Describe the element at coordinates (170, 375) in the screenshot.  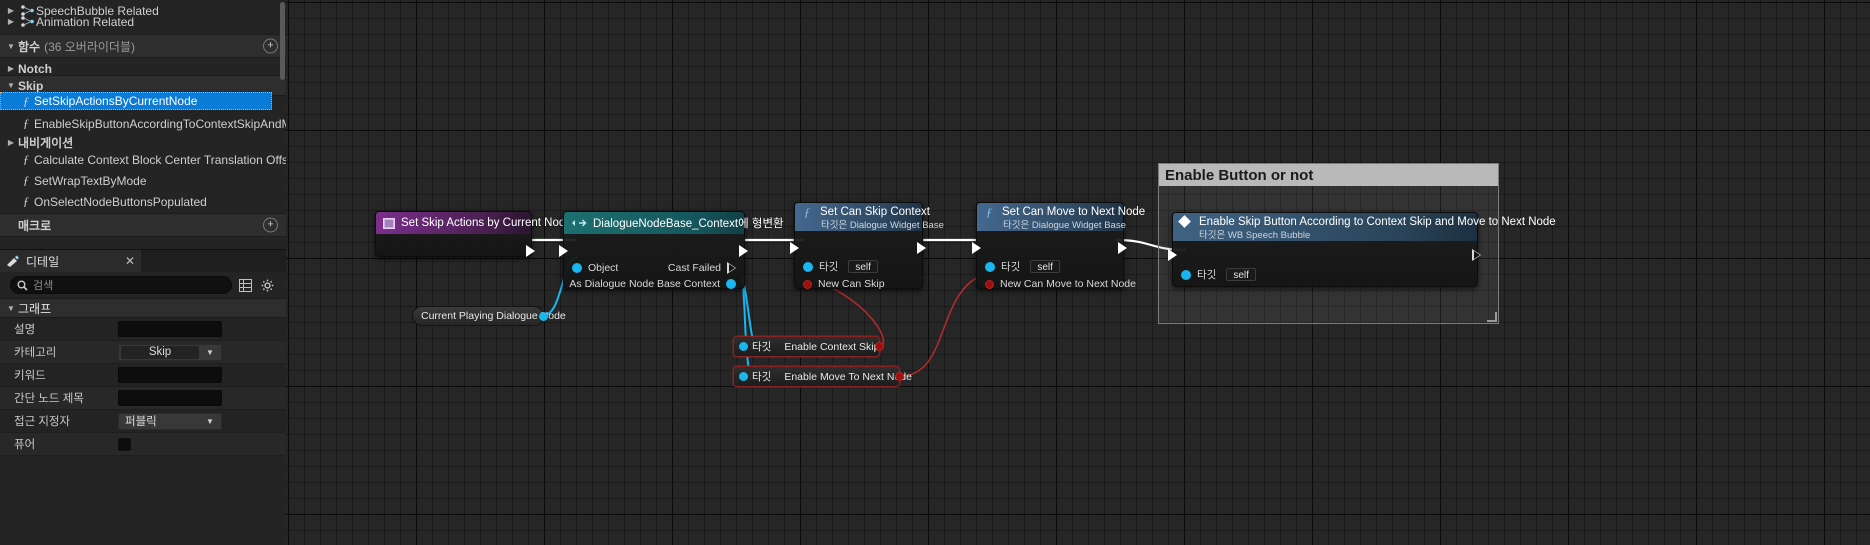
I see `keywords-field` at that location.